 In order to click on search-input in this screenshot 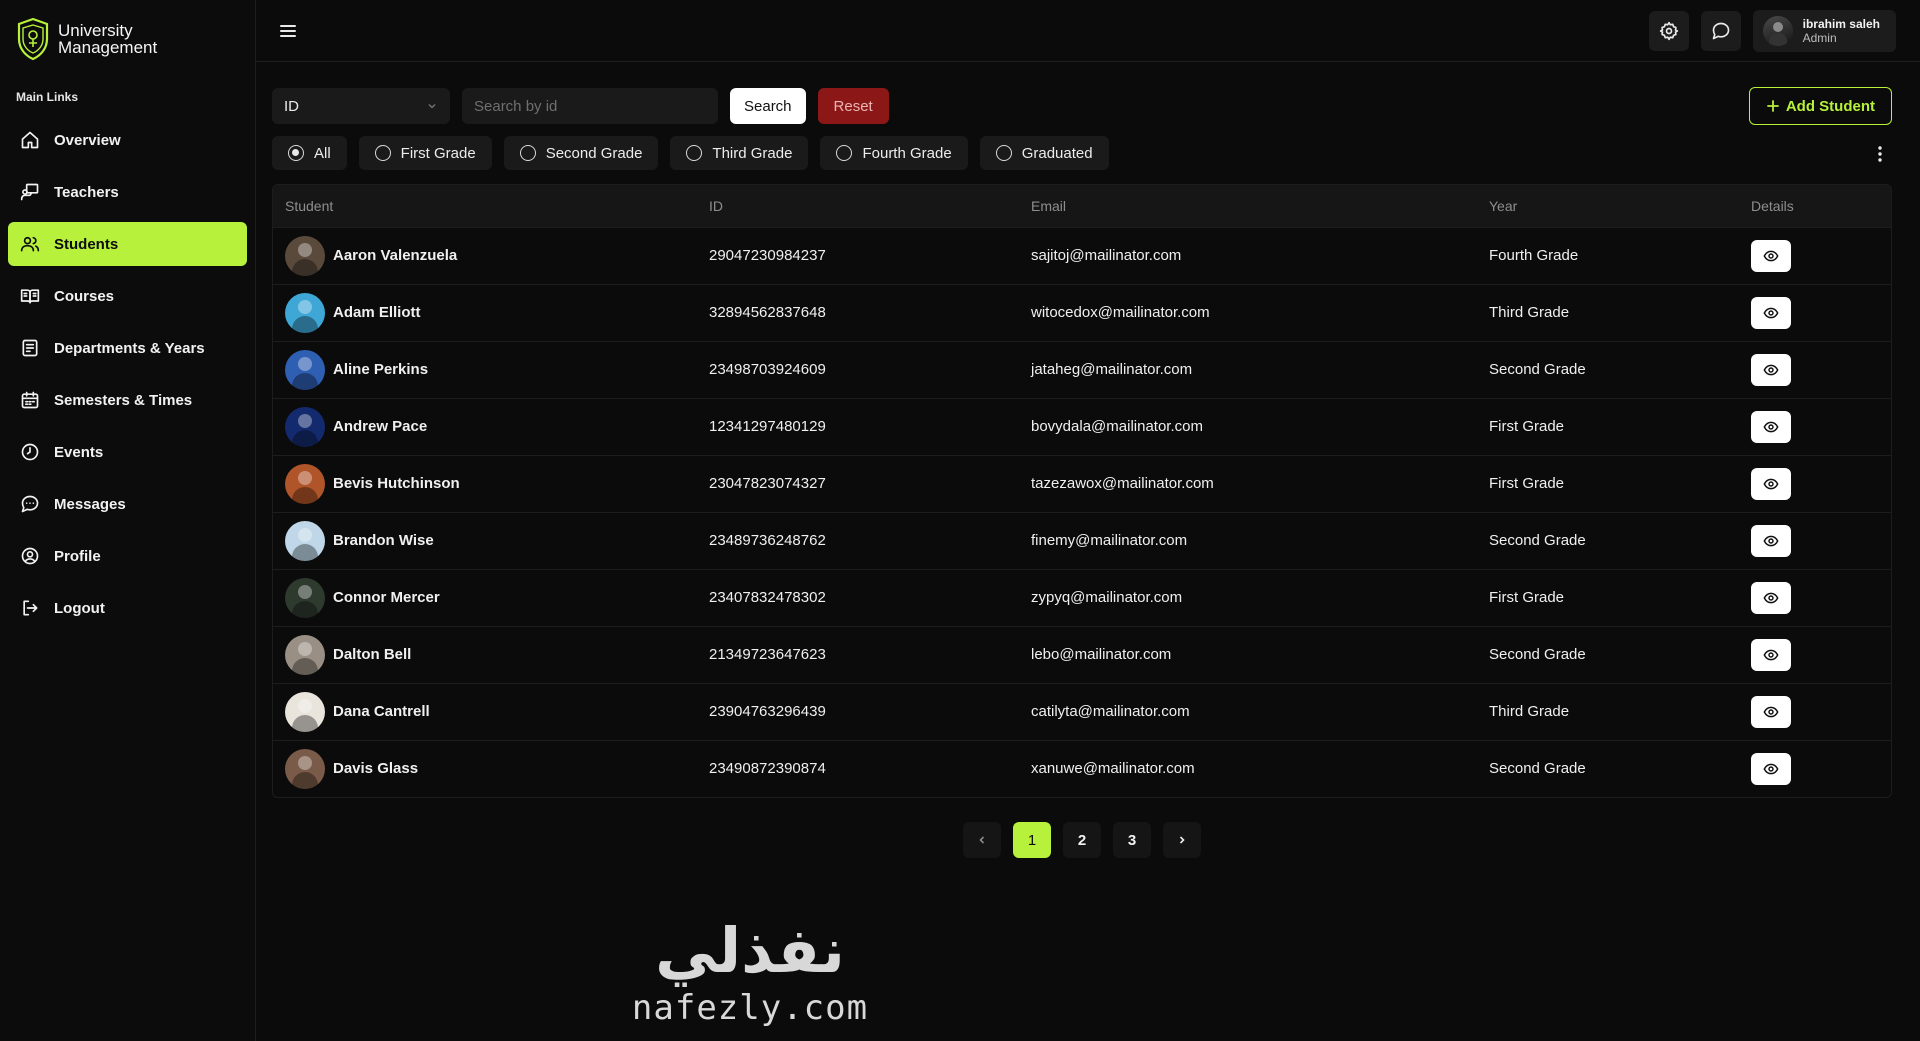, I will do `click(590, 106)`.